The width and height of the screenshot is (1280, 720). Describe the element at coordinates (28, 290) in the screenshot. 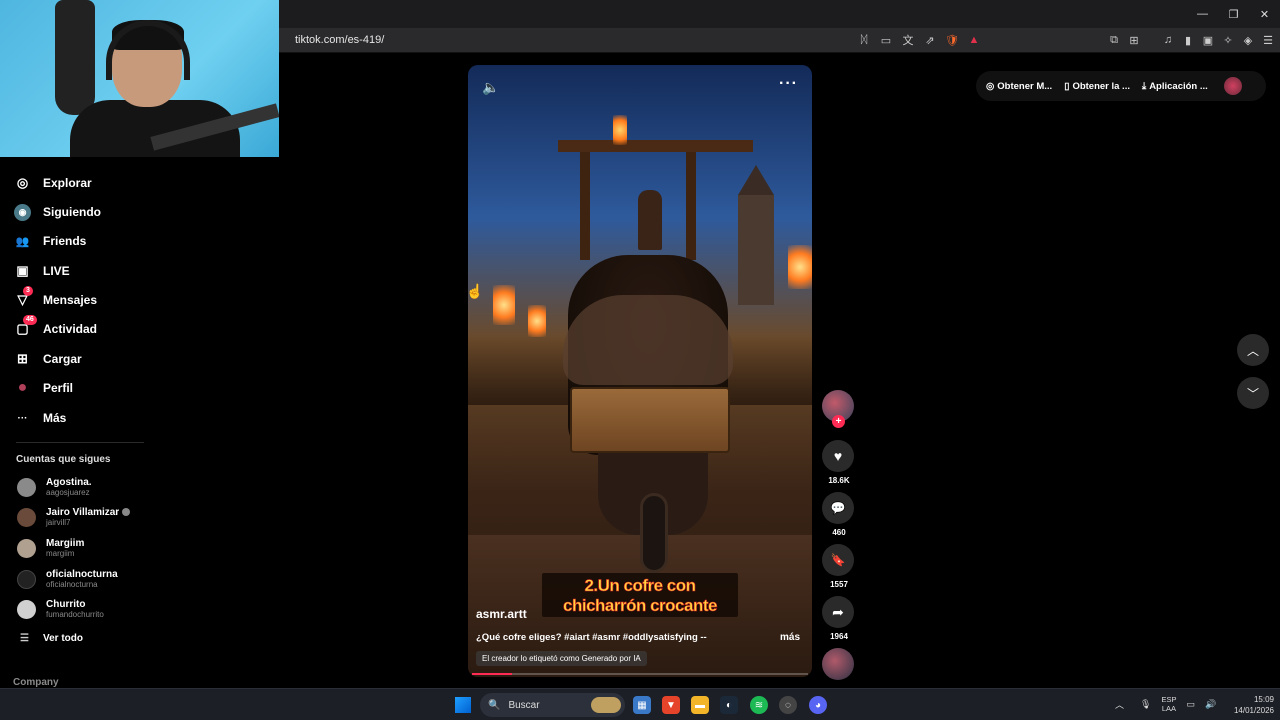

I see `messages-badge: 3` at that location.